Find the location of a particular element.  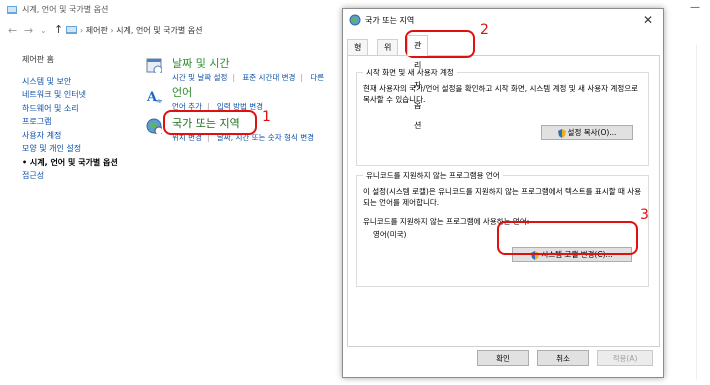

sidebar-item-clock-region: • 시계, 언어 및 국가별 옵션 is located at coordinates (70, 163).